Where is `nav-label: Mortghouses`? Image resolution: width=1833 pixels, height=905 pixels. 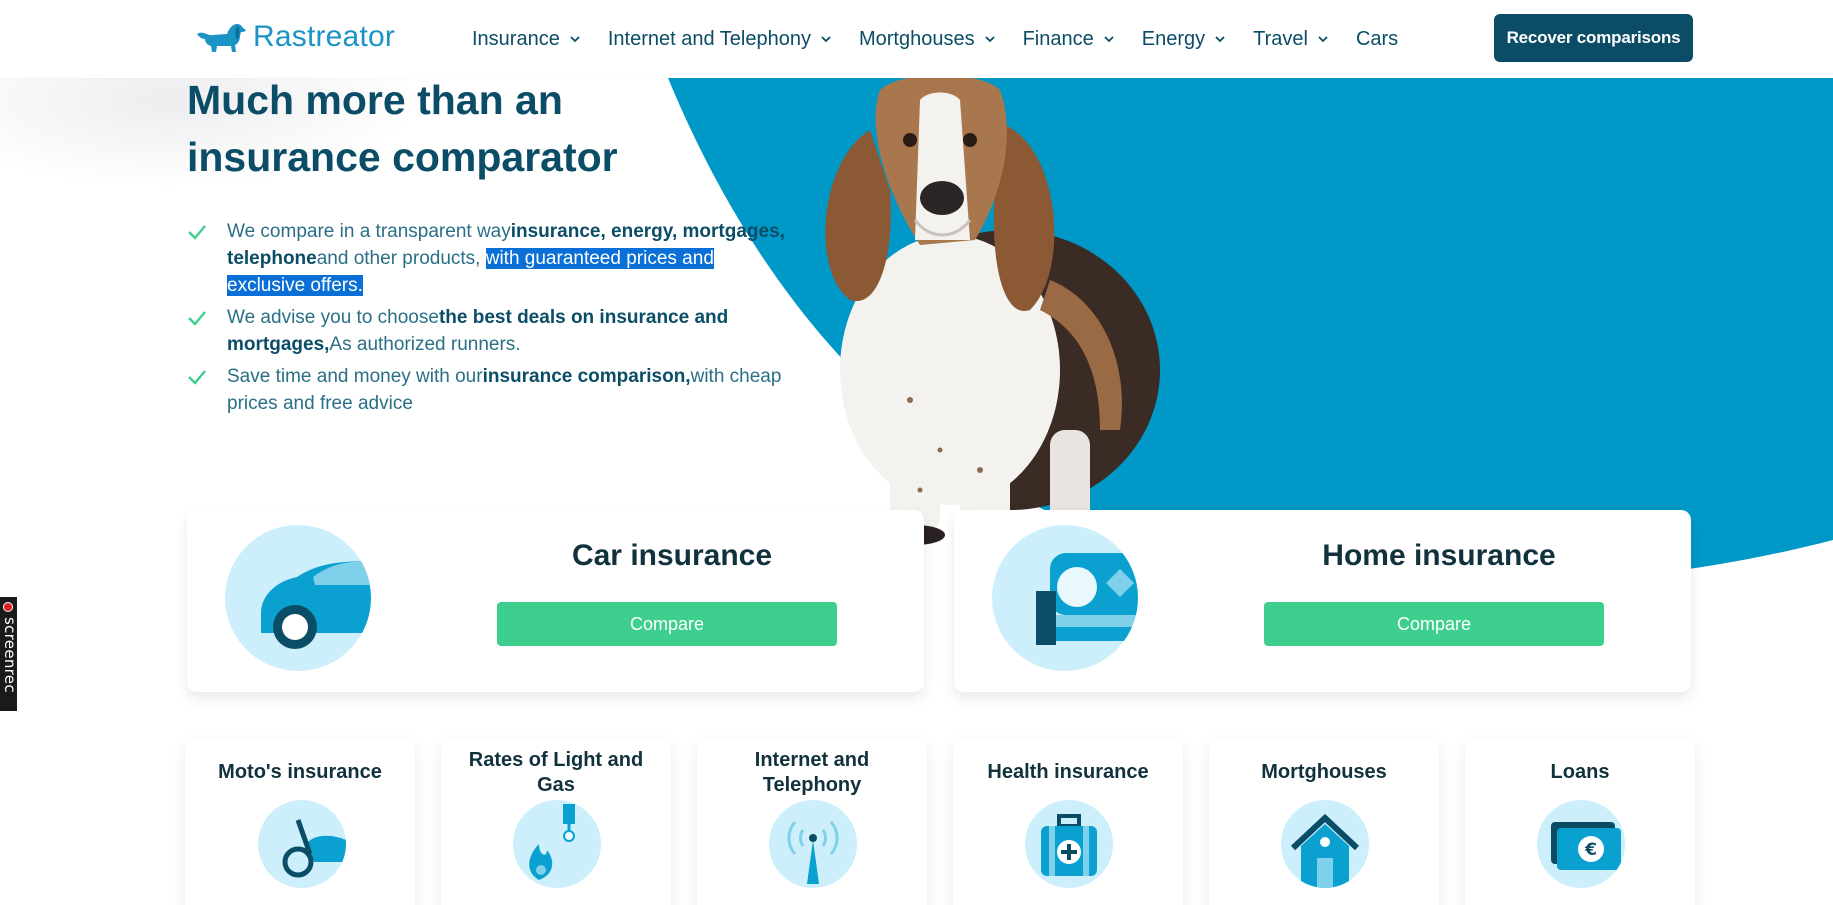 nav-label: Mortghouses is located at coordinates (916, 38).